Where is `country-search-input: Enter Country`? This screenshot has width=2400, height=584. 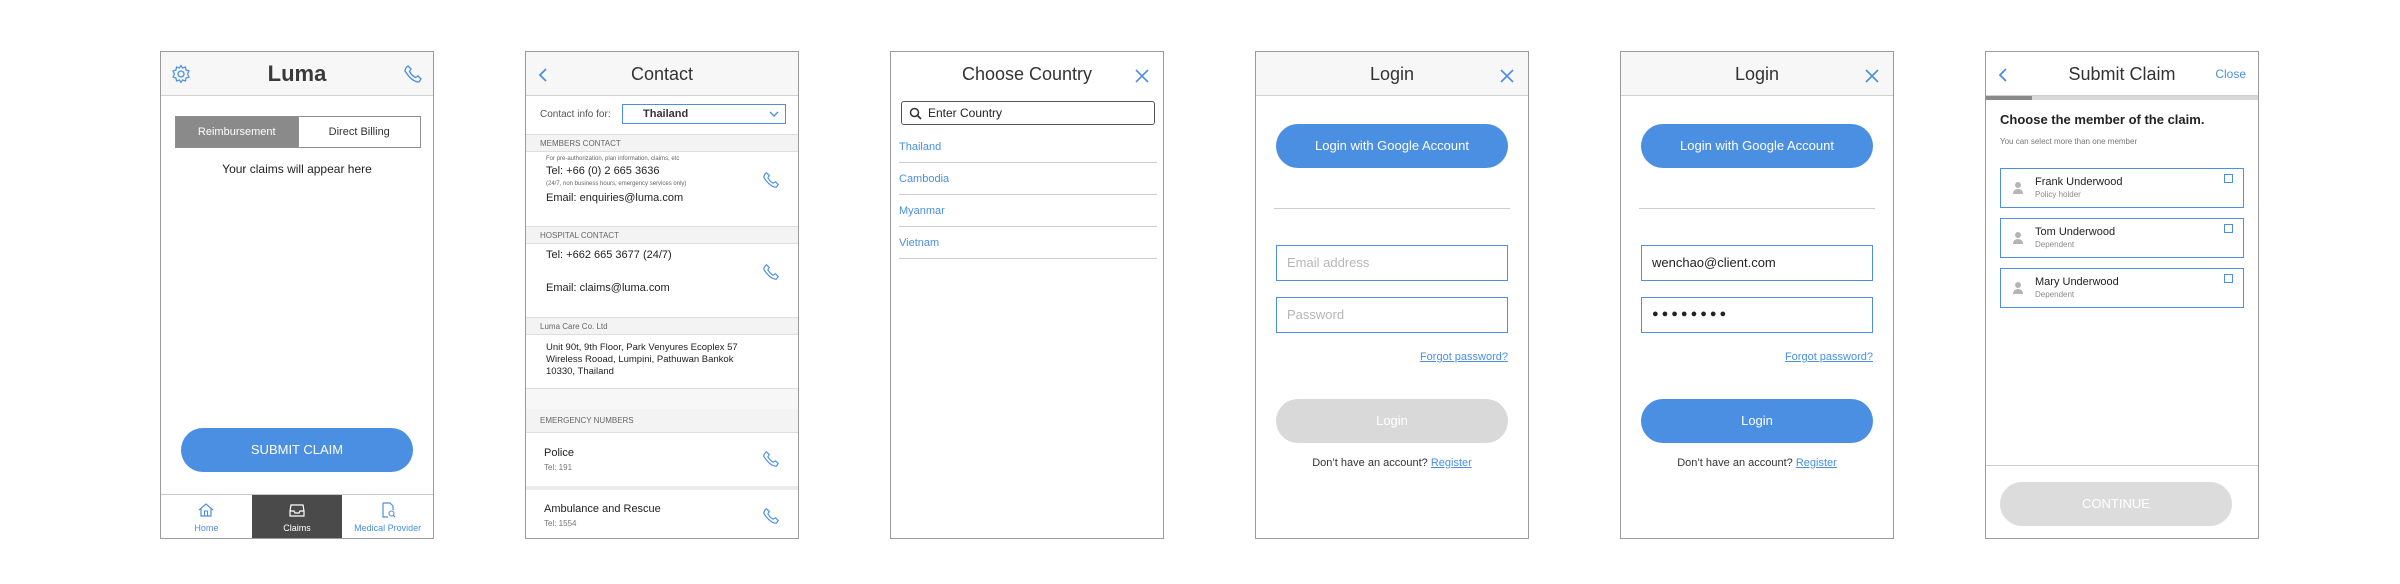 country-search-input: Enter Country is located at coordinates (1028, 113).